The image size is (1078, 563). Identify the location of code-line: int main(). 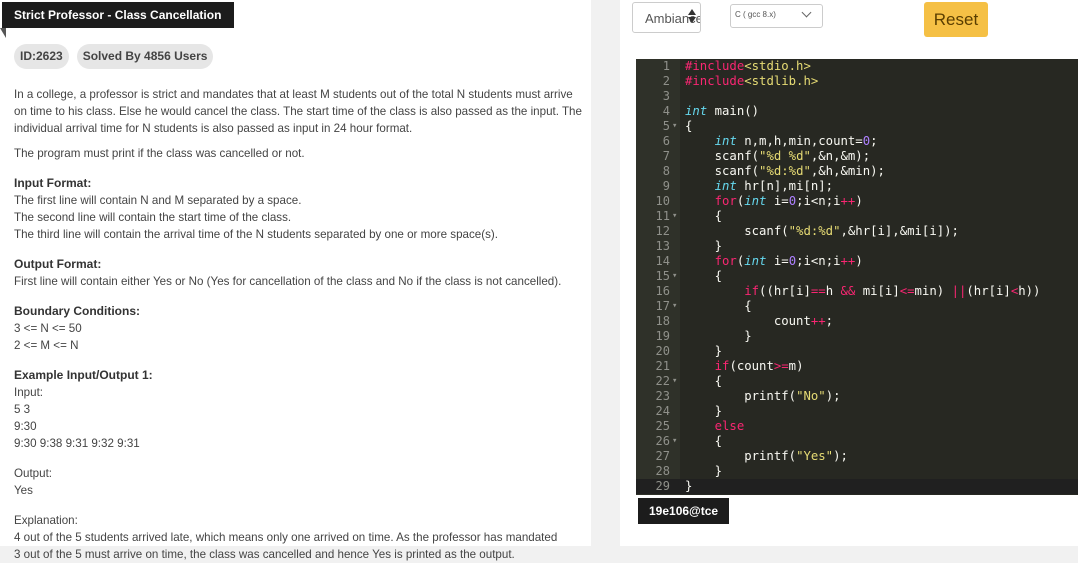
(722, 111).